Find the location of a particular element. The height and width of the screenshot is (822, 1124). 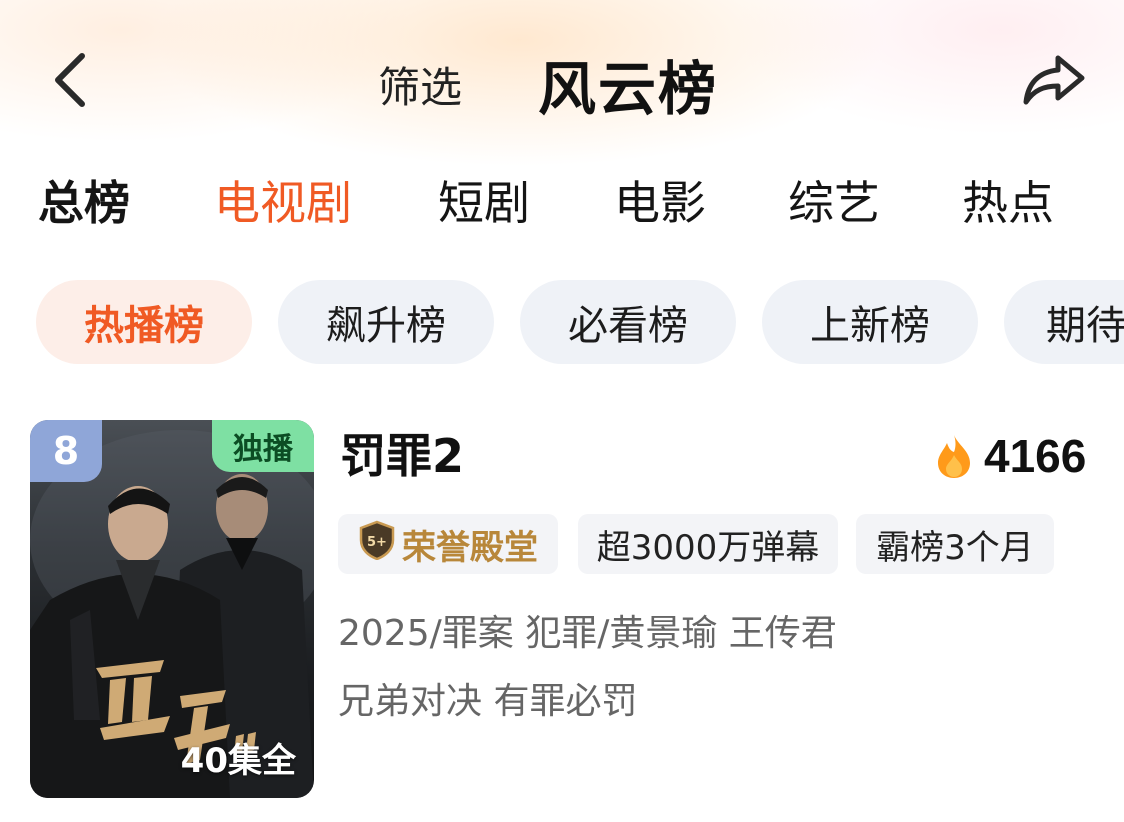

honor-shield-icon: 5+ is located at coordinates (377, 544).